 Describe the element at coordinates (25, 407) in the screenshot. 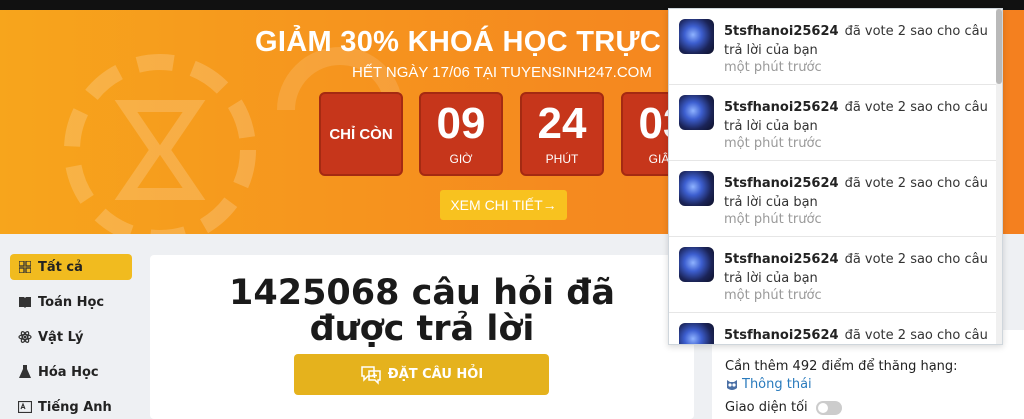

I see `language-icon` at that location.